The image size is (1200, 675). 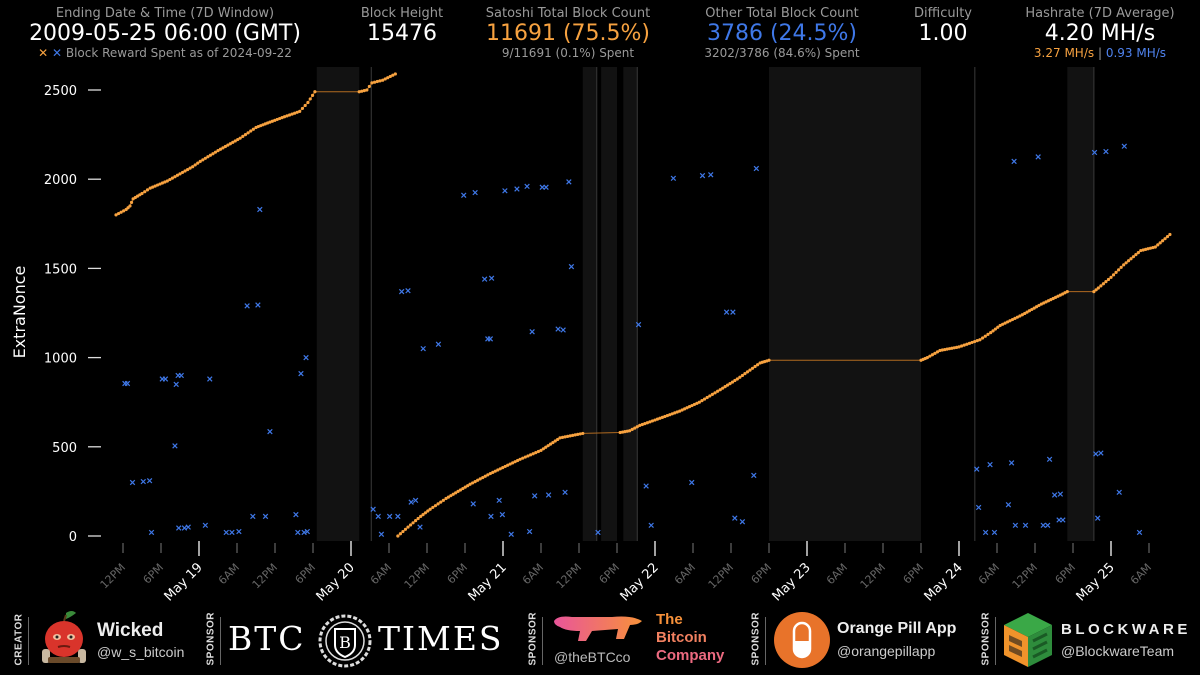 What do you see at coordinates (57, 53) in the screenshot?
I see `legend-other-marker-icon: ✕` at bounding box center [57, 53].